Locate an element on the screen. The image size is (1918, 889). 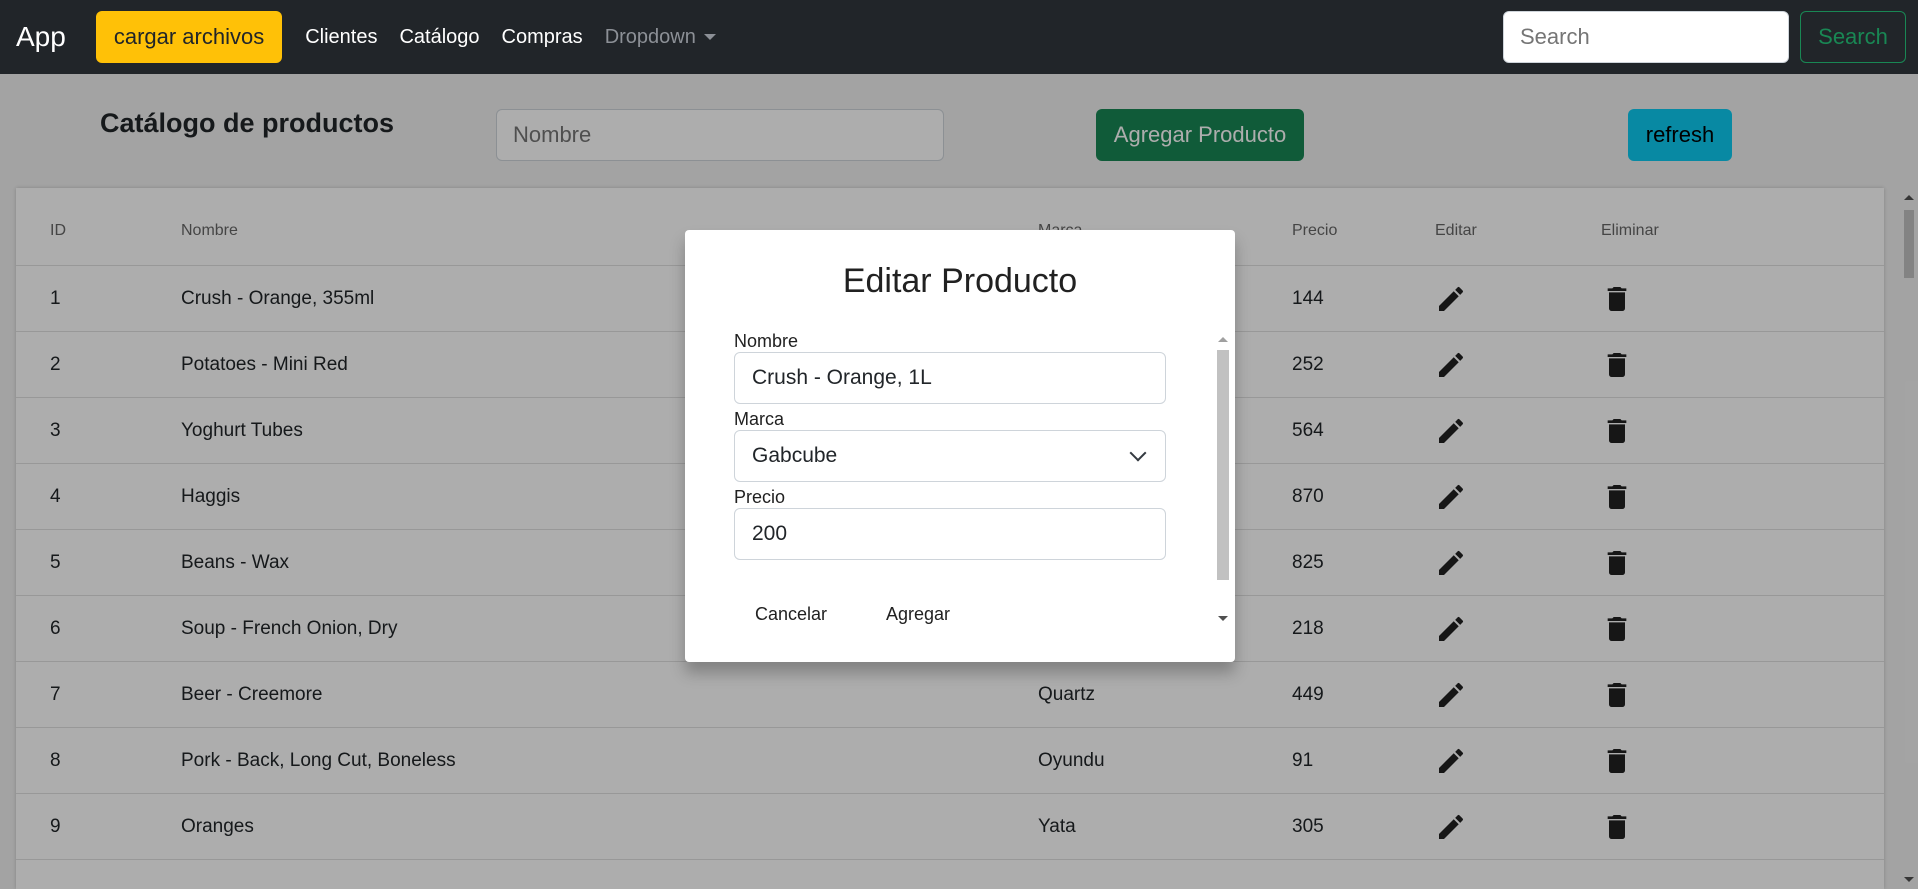
name-label: Nombre is located at coordinates (766, 341).